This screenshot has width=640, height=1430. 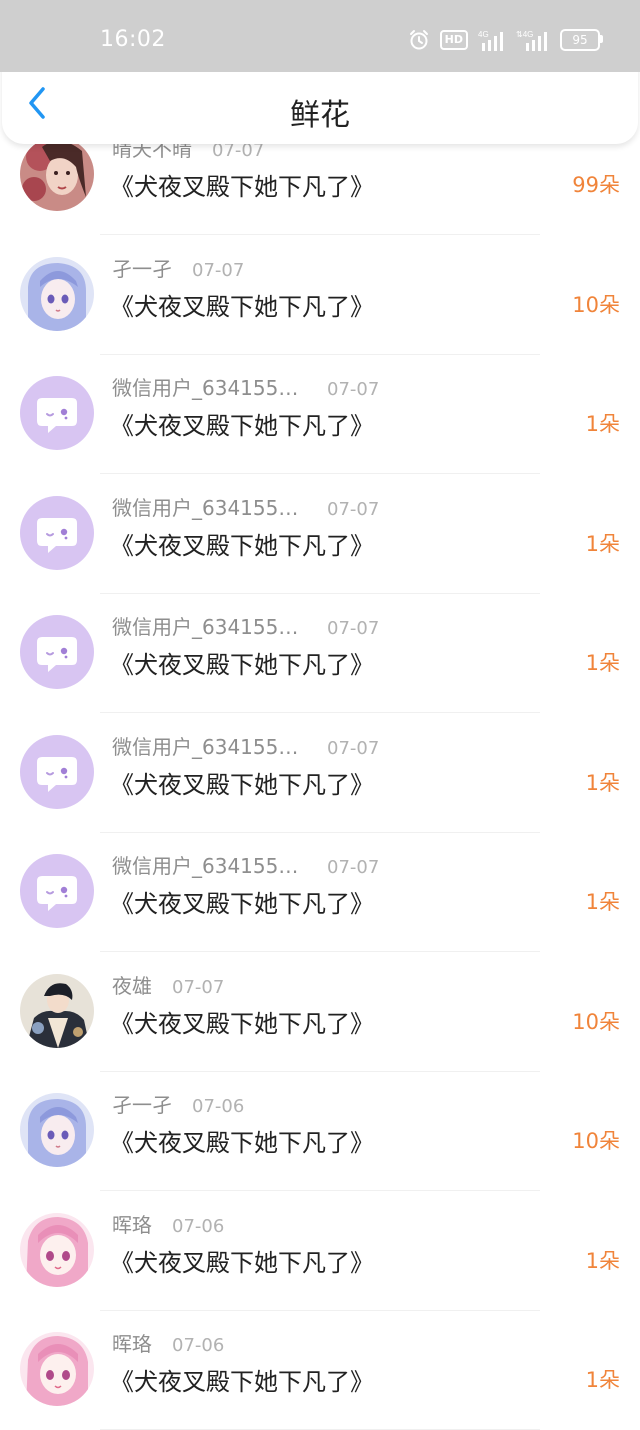 I want to click on item-meta: 孑一孑 07-06, so click(x=178, y=1103).